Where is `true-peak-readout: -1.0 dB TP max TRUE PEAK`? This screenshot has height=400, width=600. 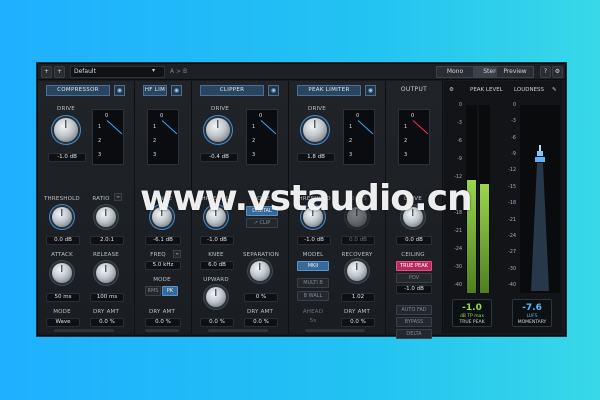
true-peak-readout: -1.0 dB TP max TRUE PEAK is located at coordinates (472, 313).